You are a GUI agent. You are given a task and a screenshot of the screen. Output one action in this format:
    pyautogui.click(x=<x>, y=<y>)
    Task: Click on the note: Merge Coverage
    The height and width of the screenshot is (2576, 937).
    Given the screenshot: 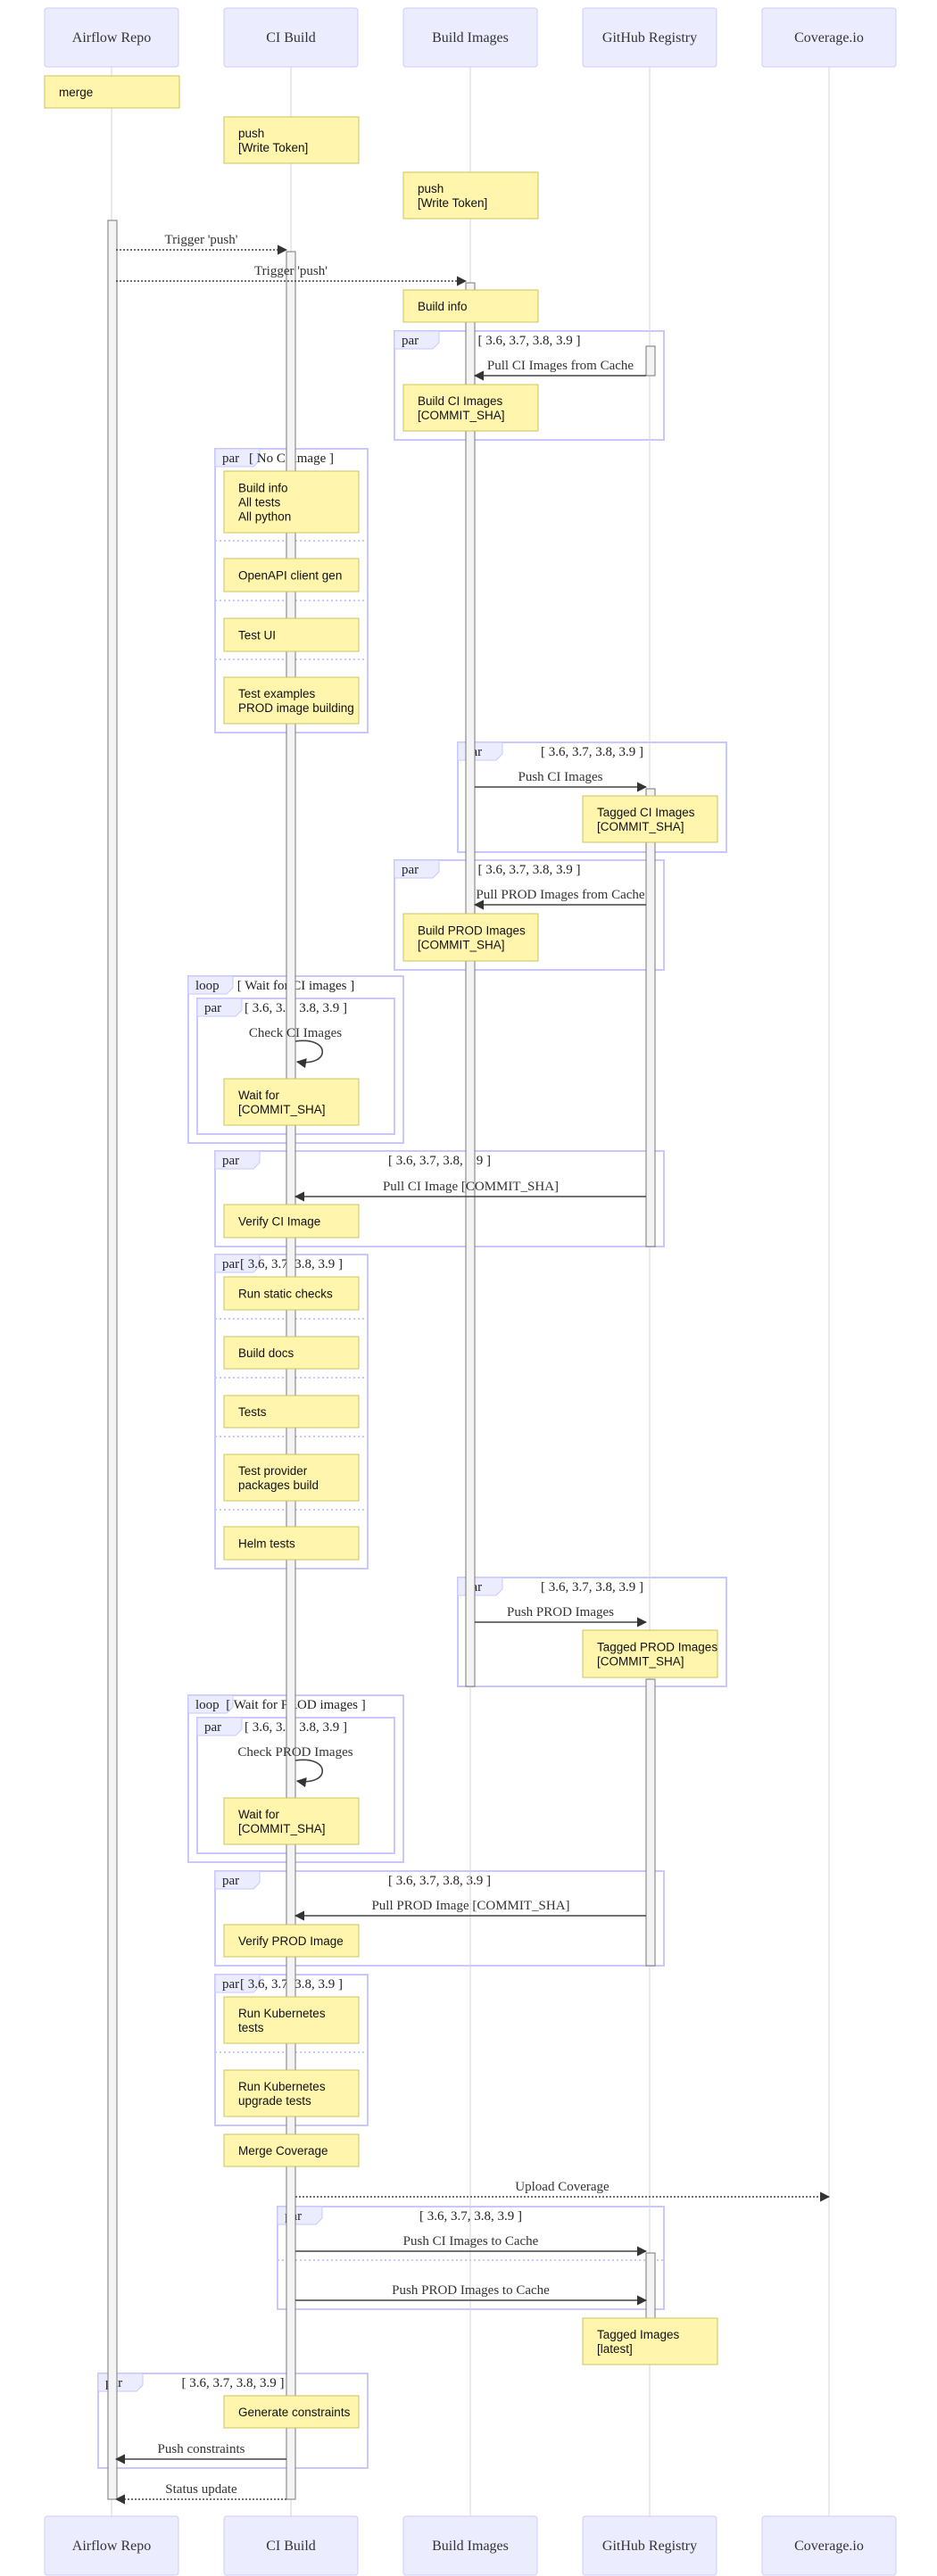 What is the action you would take?
    pyautogui.click(x=291, y=2150)
    